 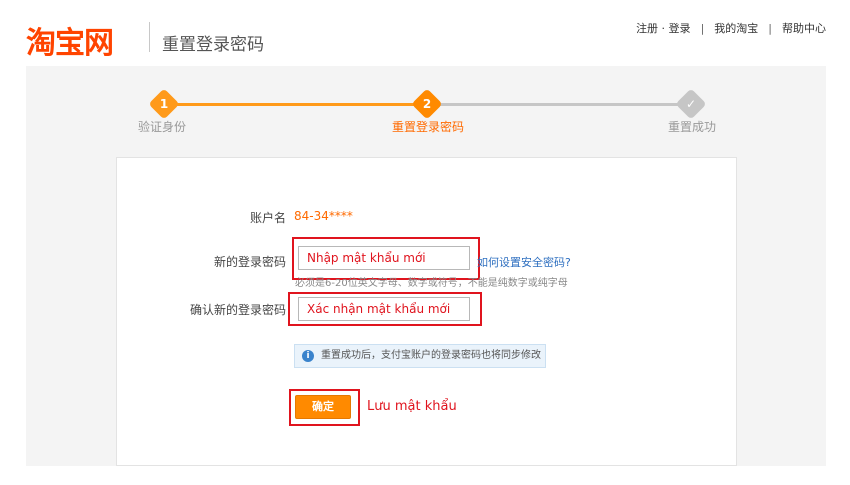 What do you see at coordinates (267, 218) in the screenshot?
I see `account-label: 账户名` at bounding box center [267, 218].